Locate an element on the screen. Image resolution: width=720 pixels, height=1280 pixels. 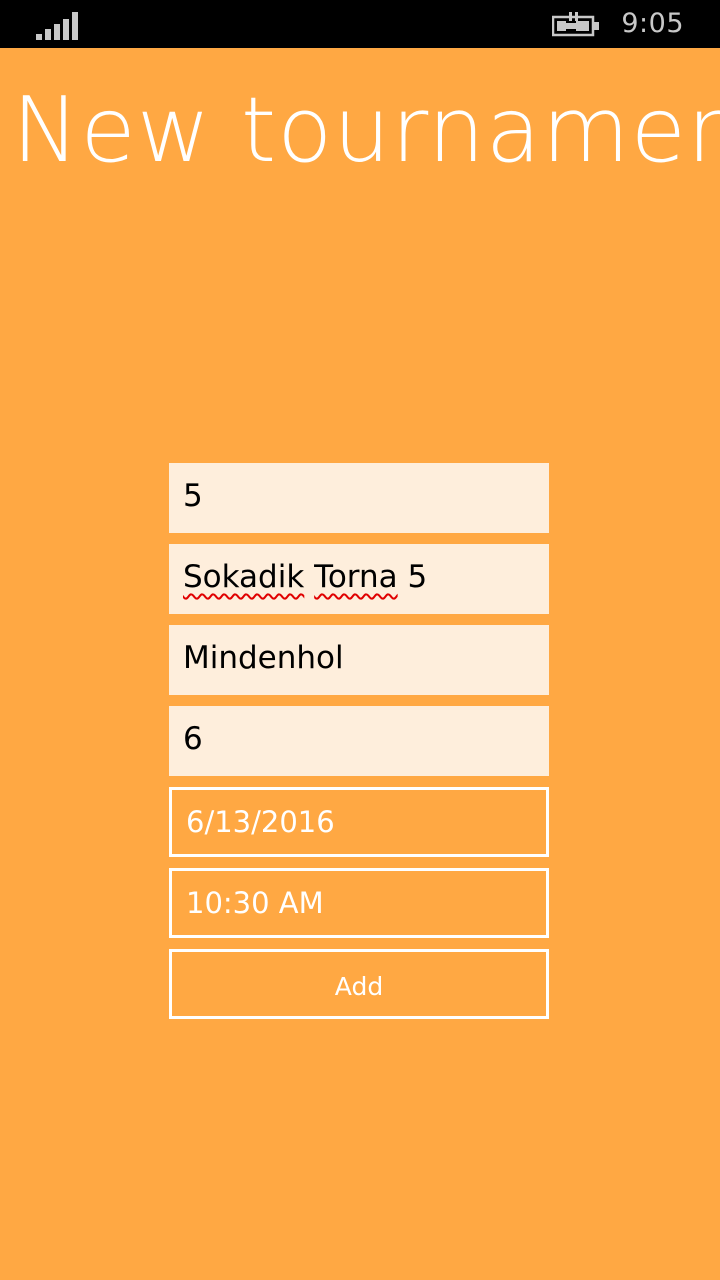
date-picker: 6/13/2016 is located at coordinates (359, 822).